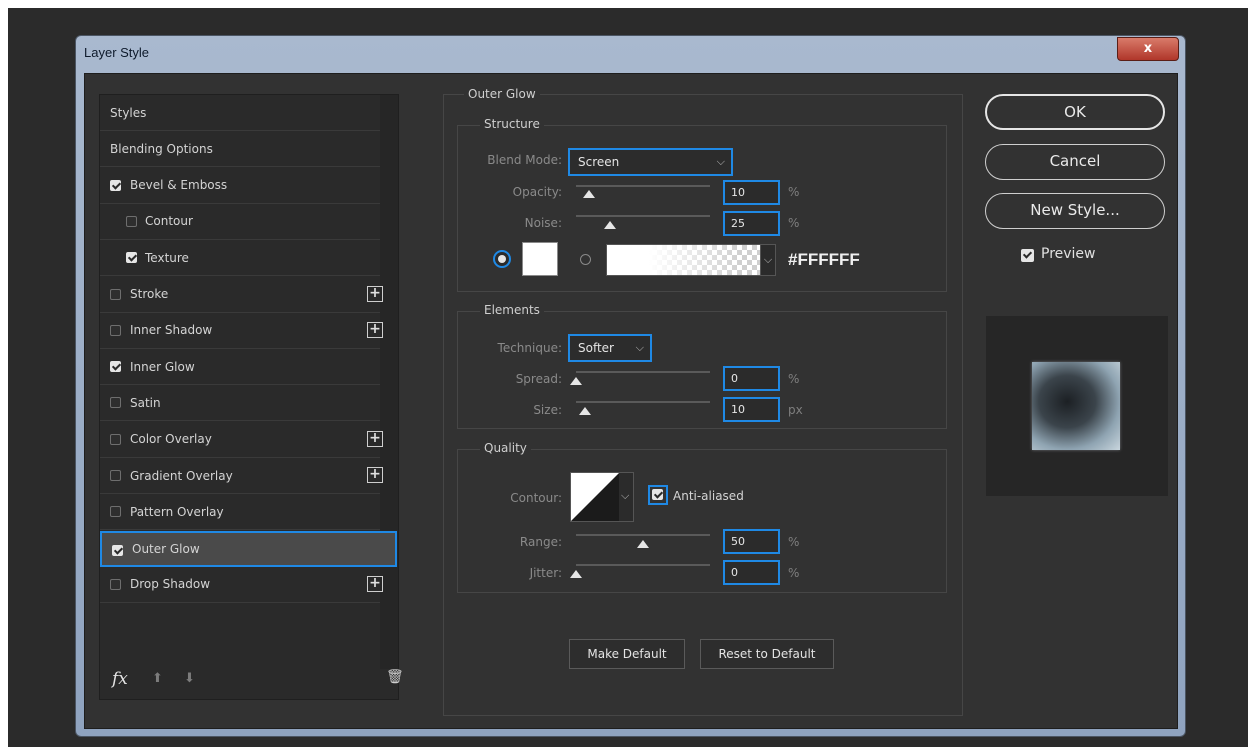 This screenshot has width=1255, height=754. What do you see at coordinates (643, 535) in the screenshot?
I see `range-slider-track` at bounding box center [643, 535].